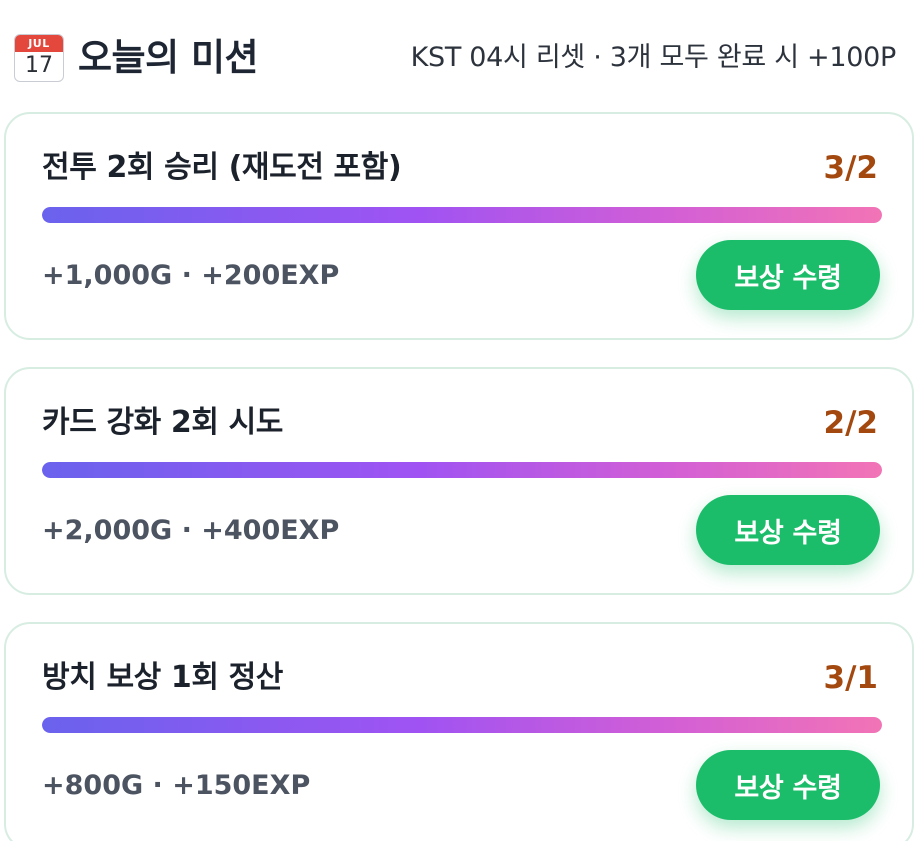 Image resolution: width=916 pixels, height=841 pixels. I want to click on page-title: 오늘의 미션, so click(168, 57).